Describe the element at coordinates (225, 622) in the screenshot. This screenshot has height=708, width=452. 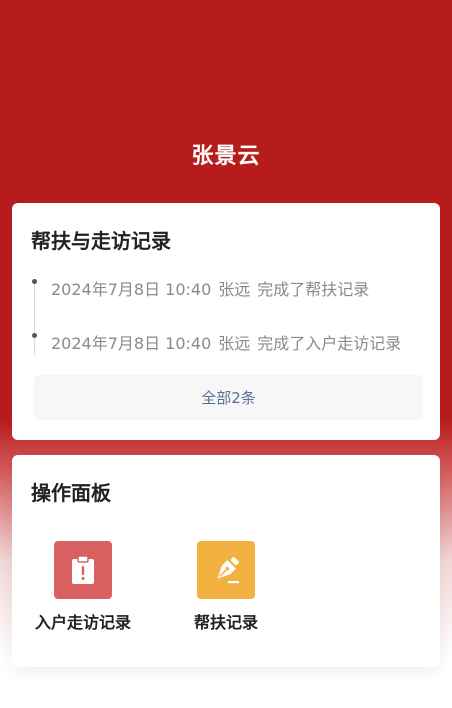
I see `assistance-record-label: 帮扶记录` at that location.